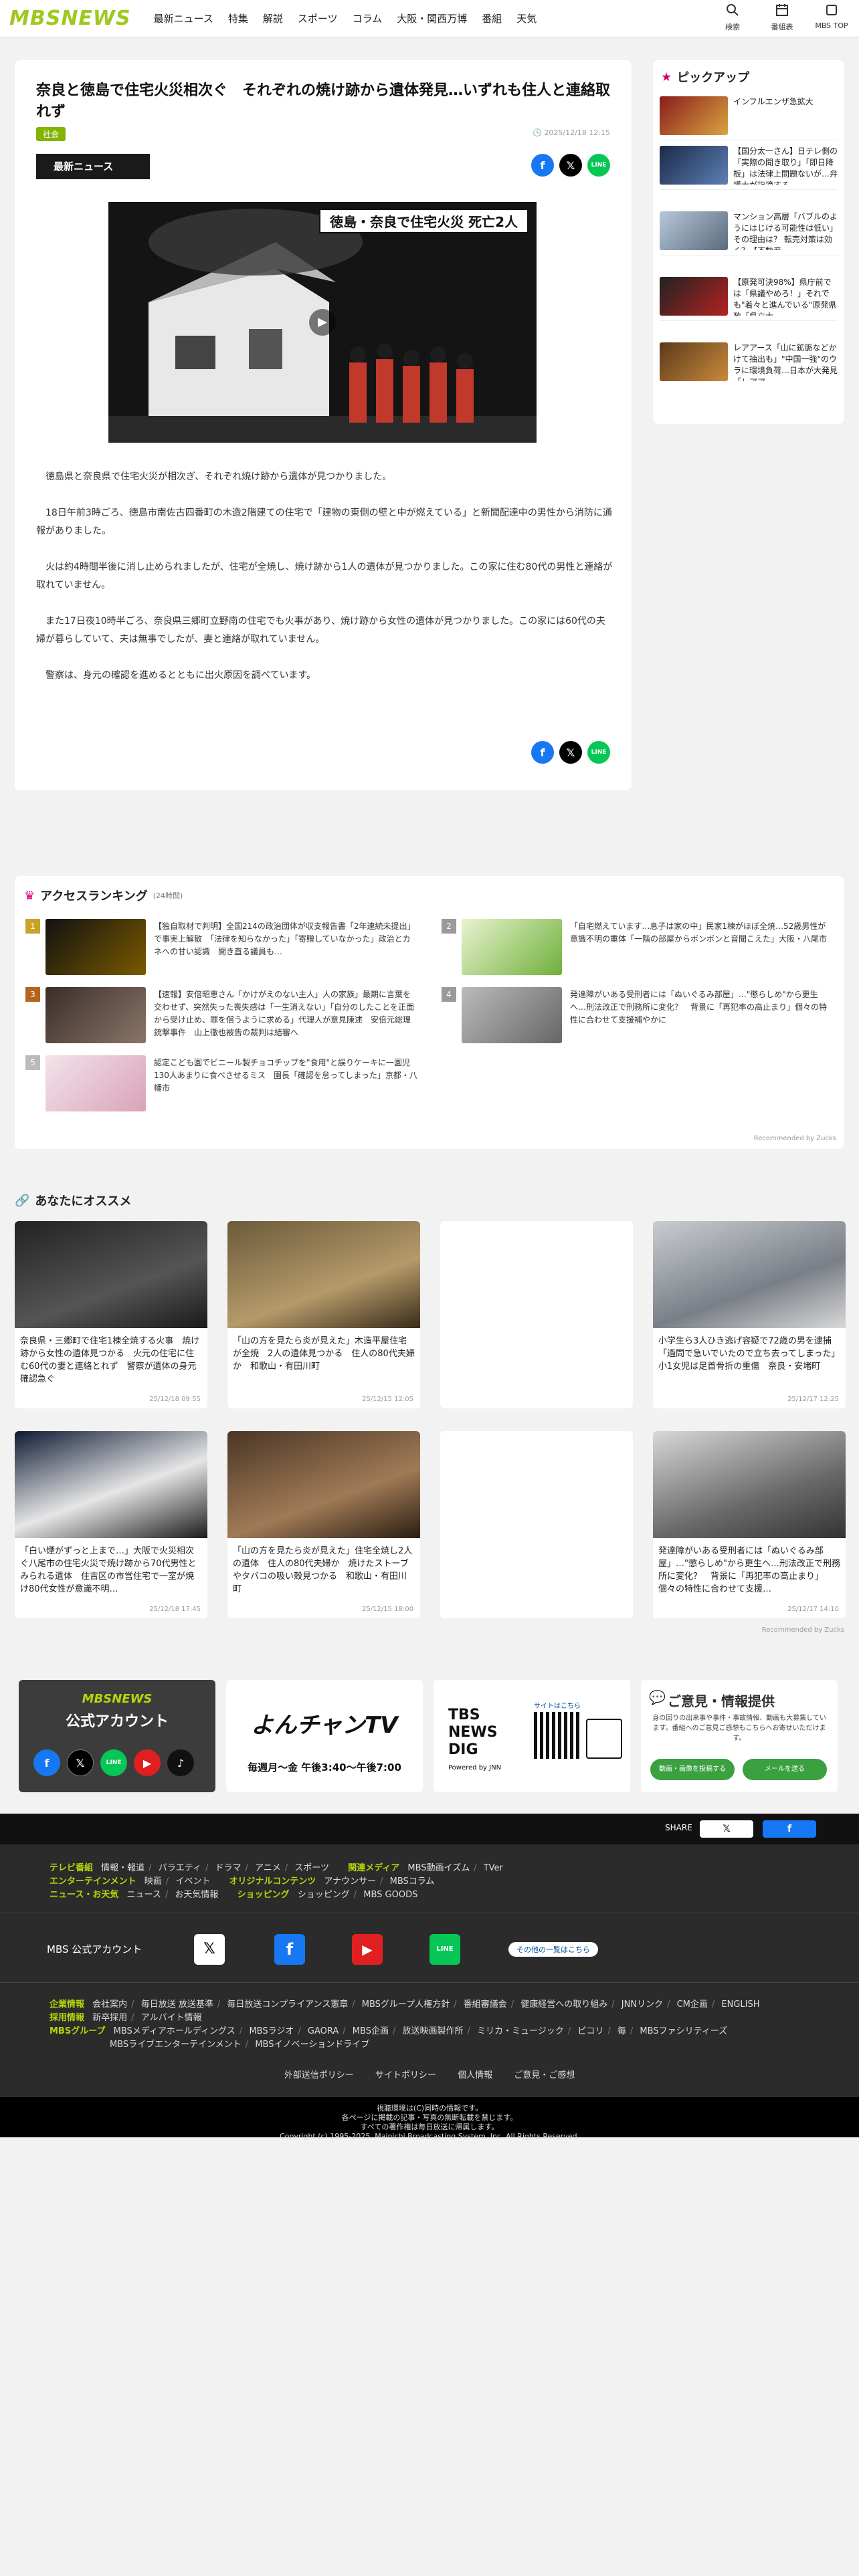 Image resolution: width=859 pixels, height=2576 pixels. Describe the element at coordinates (51, 134) in the screenshot. I see `category-tag: 社会` at that location.